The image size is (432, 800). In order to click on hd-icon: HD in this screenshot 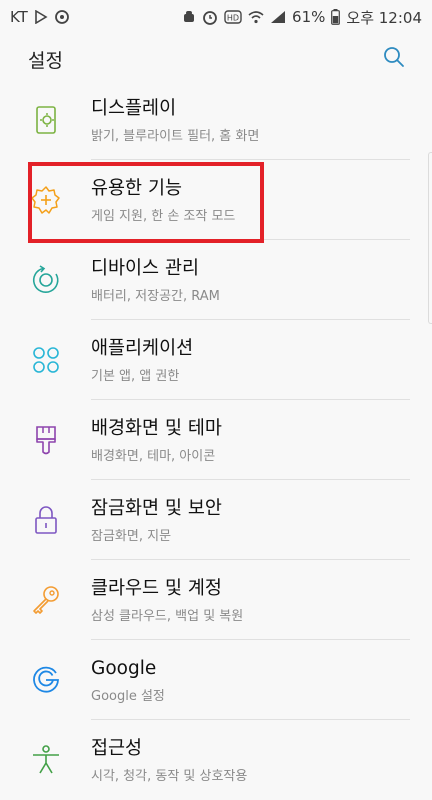, I will do `click(233, 17)`.